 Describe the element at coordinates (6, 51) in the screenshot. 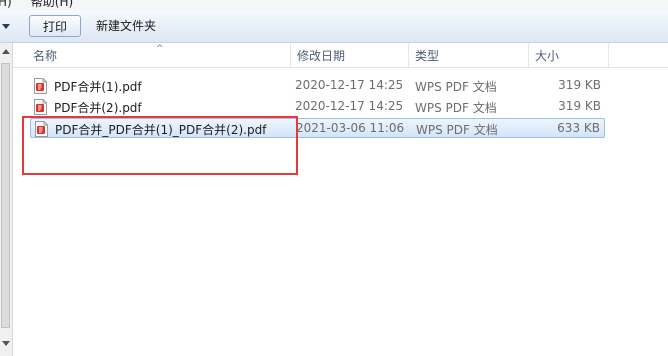

I see `scroll-up-icon` at that location.